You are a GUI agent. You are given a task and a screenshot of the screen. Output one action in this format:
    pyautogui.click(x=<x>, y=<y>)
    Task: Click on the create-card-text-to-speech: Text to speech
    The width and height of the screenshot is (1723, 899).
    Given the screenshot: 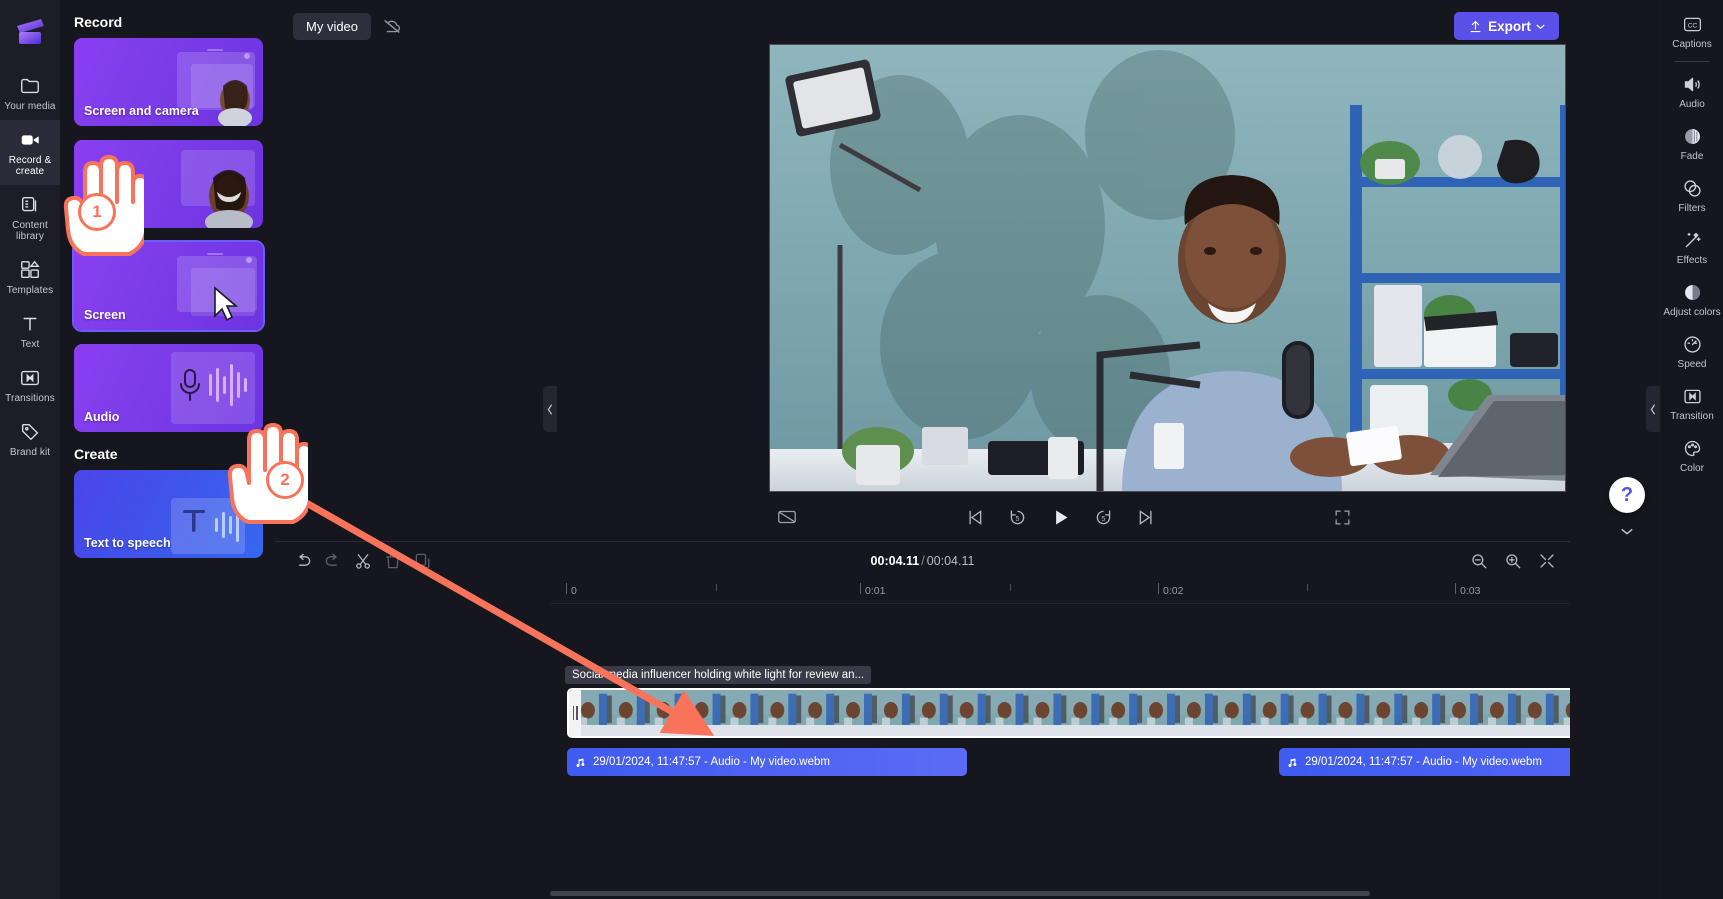 What is the action you would take?
    pyautogui.click(x=168, y=514)
    